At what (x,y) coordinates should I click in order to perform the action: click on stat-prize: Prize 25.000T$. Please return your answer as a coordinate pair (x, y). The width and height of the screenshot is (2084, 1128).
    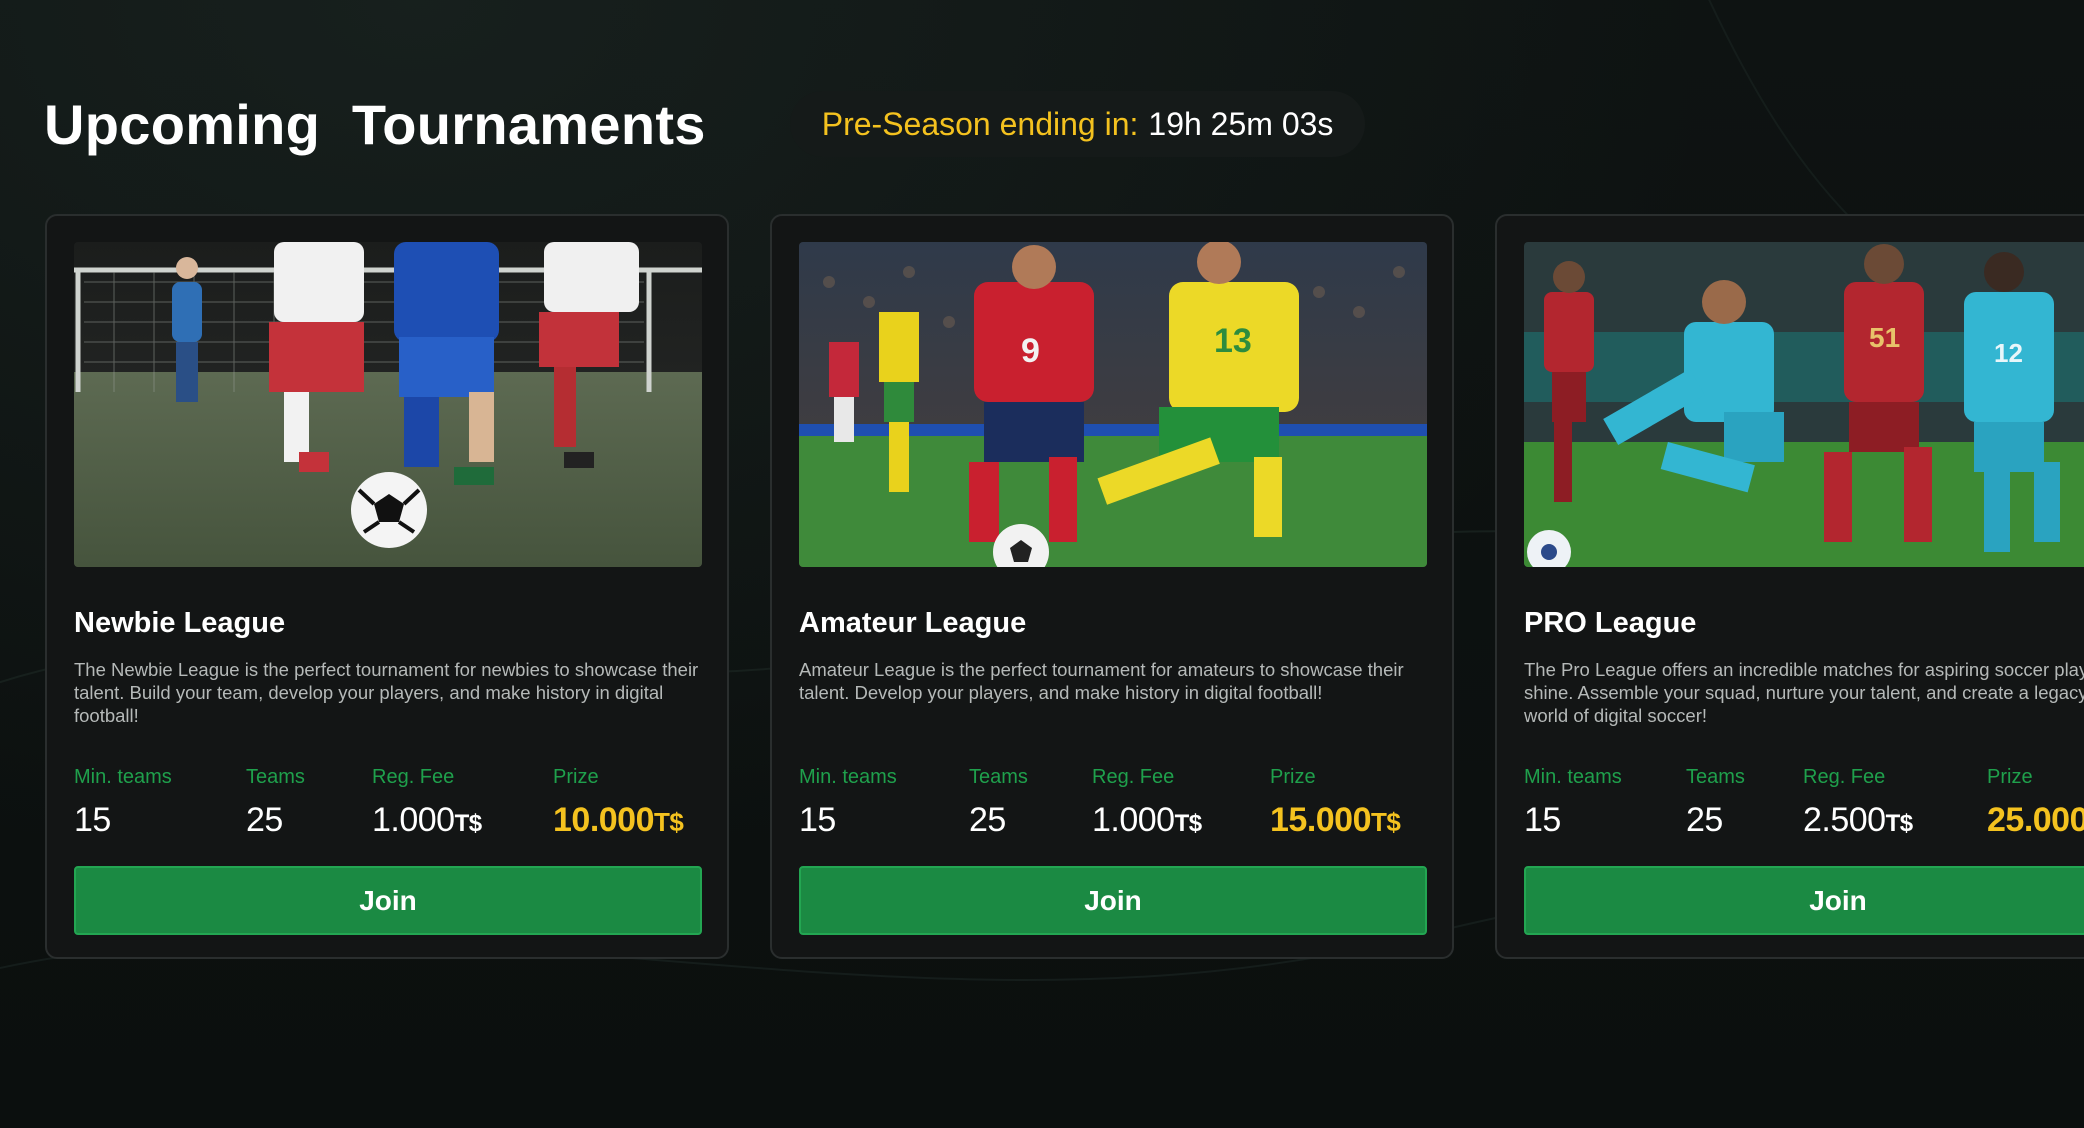
    Looking at the image, I should click on (2035, 803).